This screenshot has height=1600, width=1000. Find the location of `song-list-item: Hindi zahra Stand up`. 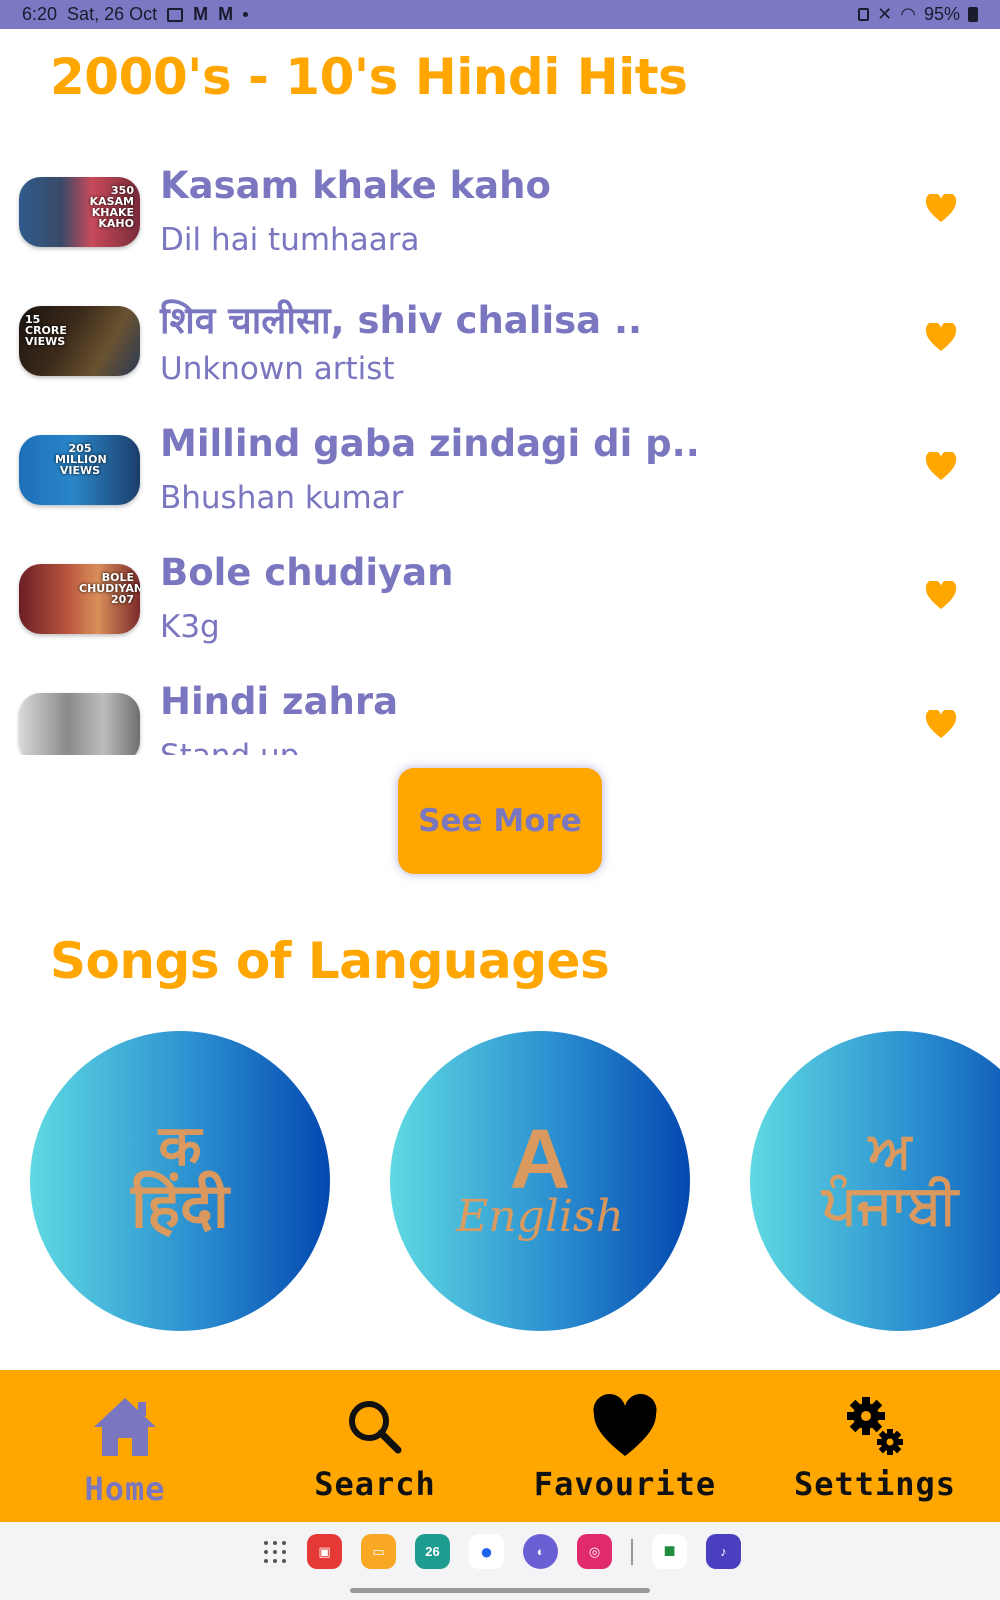

song-list-item: Hindi zahra Stand up is located at coordinates (500, 710).